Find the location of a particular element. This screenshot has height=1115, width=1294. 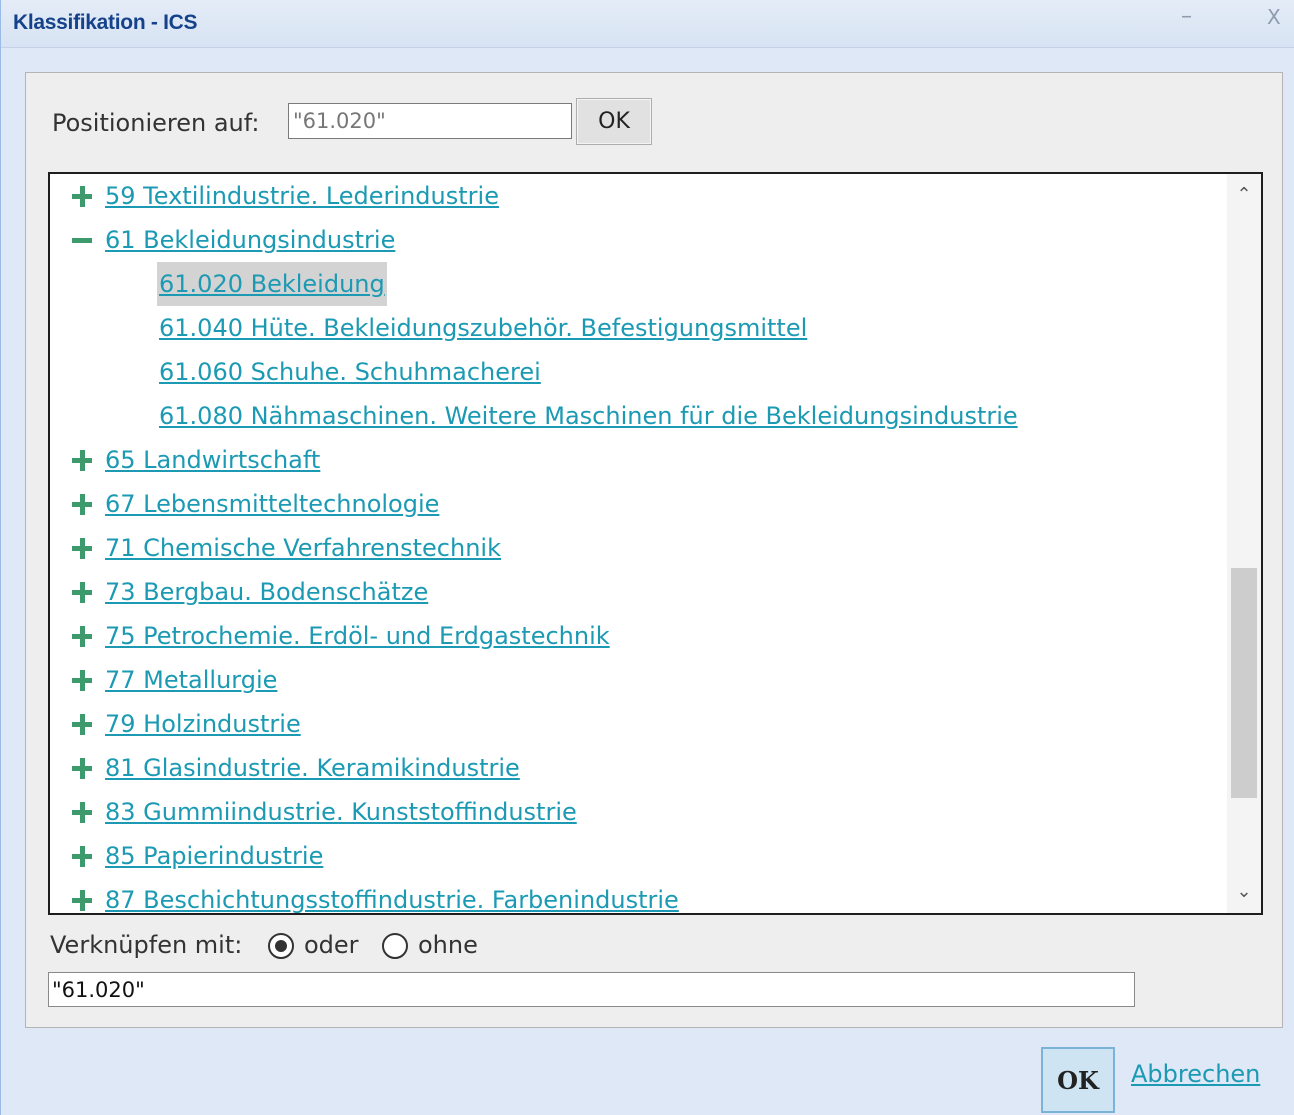

radio-ohne-label: ohne is located at coordinates (448, 945).